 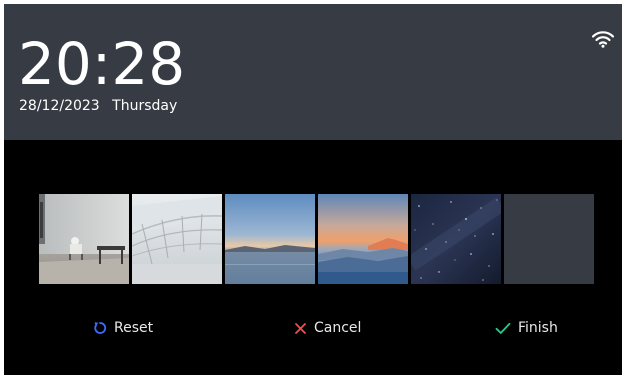 I want to click on architecture-image, so click(x=177, y=239).